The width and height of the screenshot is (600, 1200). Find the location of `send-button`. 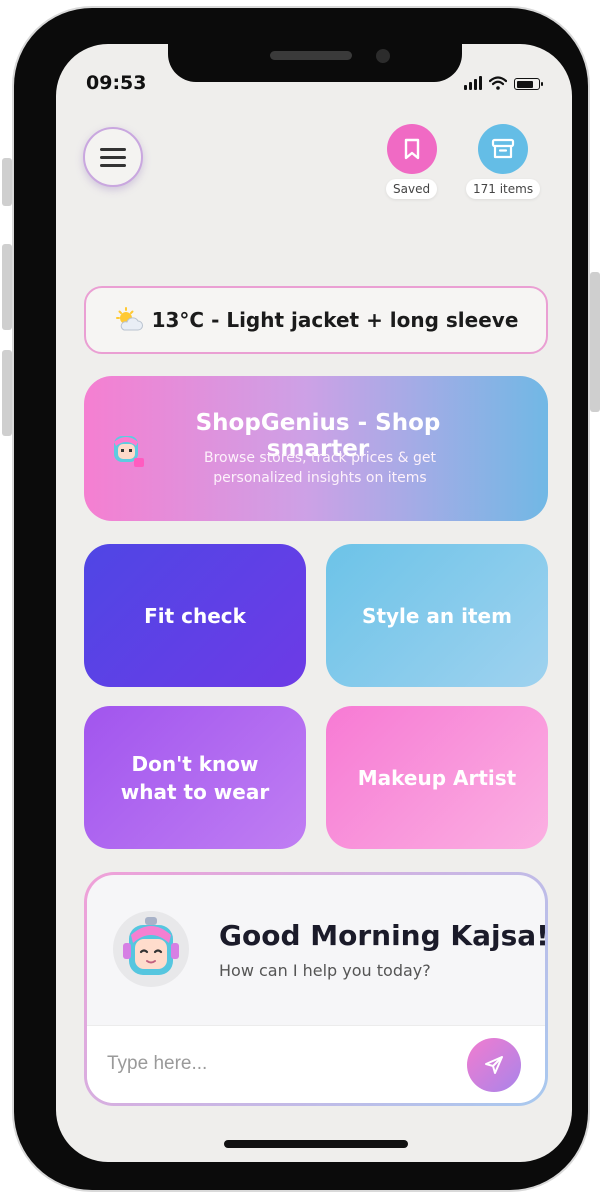

send-button is located at coordinates (494, 1065).